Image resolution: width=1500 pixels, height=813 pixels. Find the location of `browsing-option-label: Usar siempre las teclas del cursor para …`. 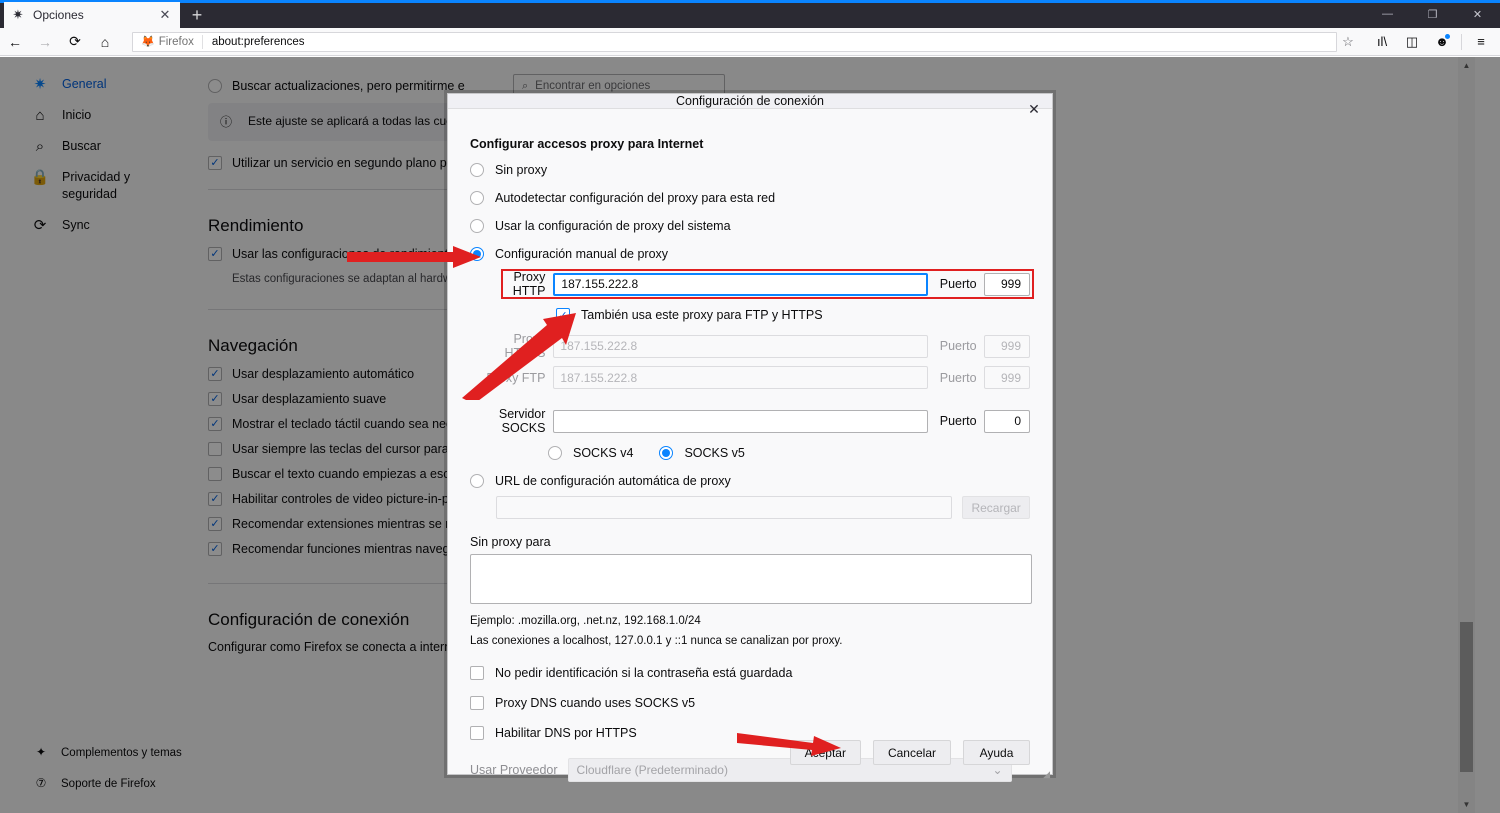

browsing-option-label: Usar siempre las teclas del cursor para … is located at coordinates (352, 449).